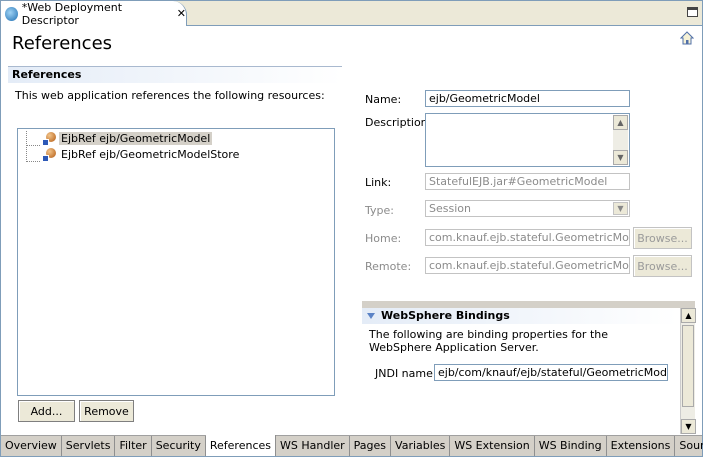 The height and width of the screenshot is (457, 703). I want to click on tree-item-label: EjbRef ejb/GeometricModelStore, so click(150, 154).